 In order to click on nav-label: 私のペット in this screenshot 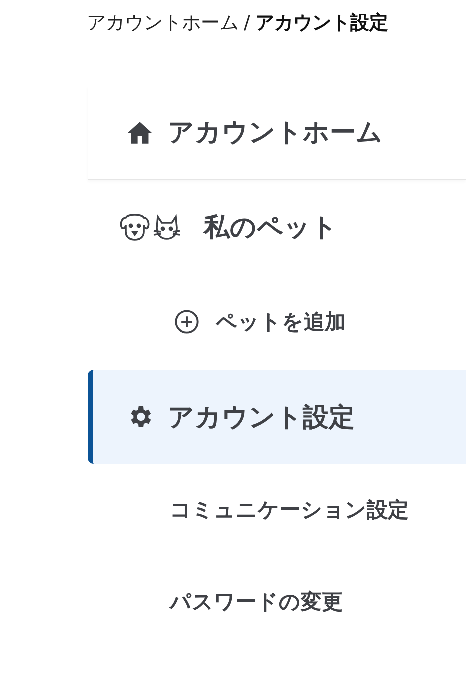, I will do `click(271, 228)`.